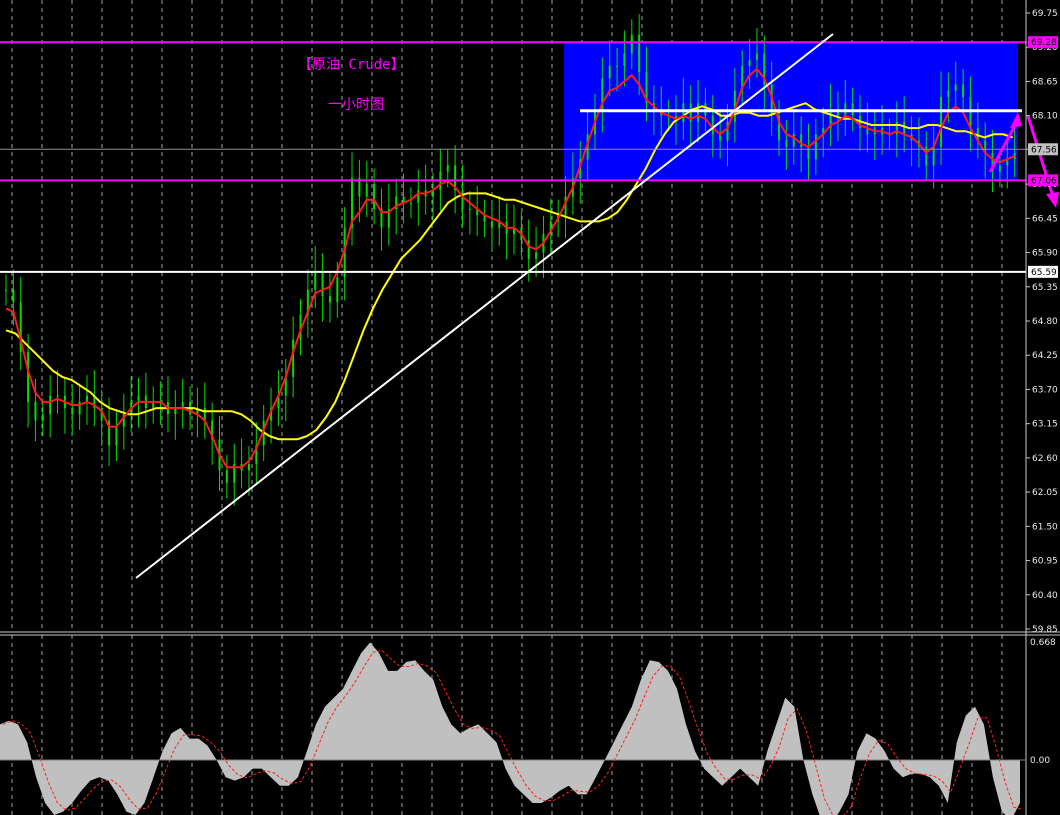  Describe the element at coordinates (1052, 200) in the screenshot. I see `down-arrow-head` at that location.